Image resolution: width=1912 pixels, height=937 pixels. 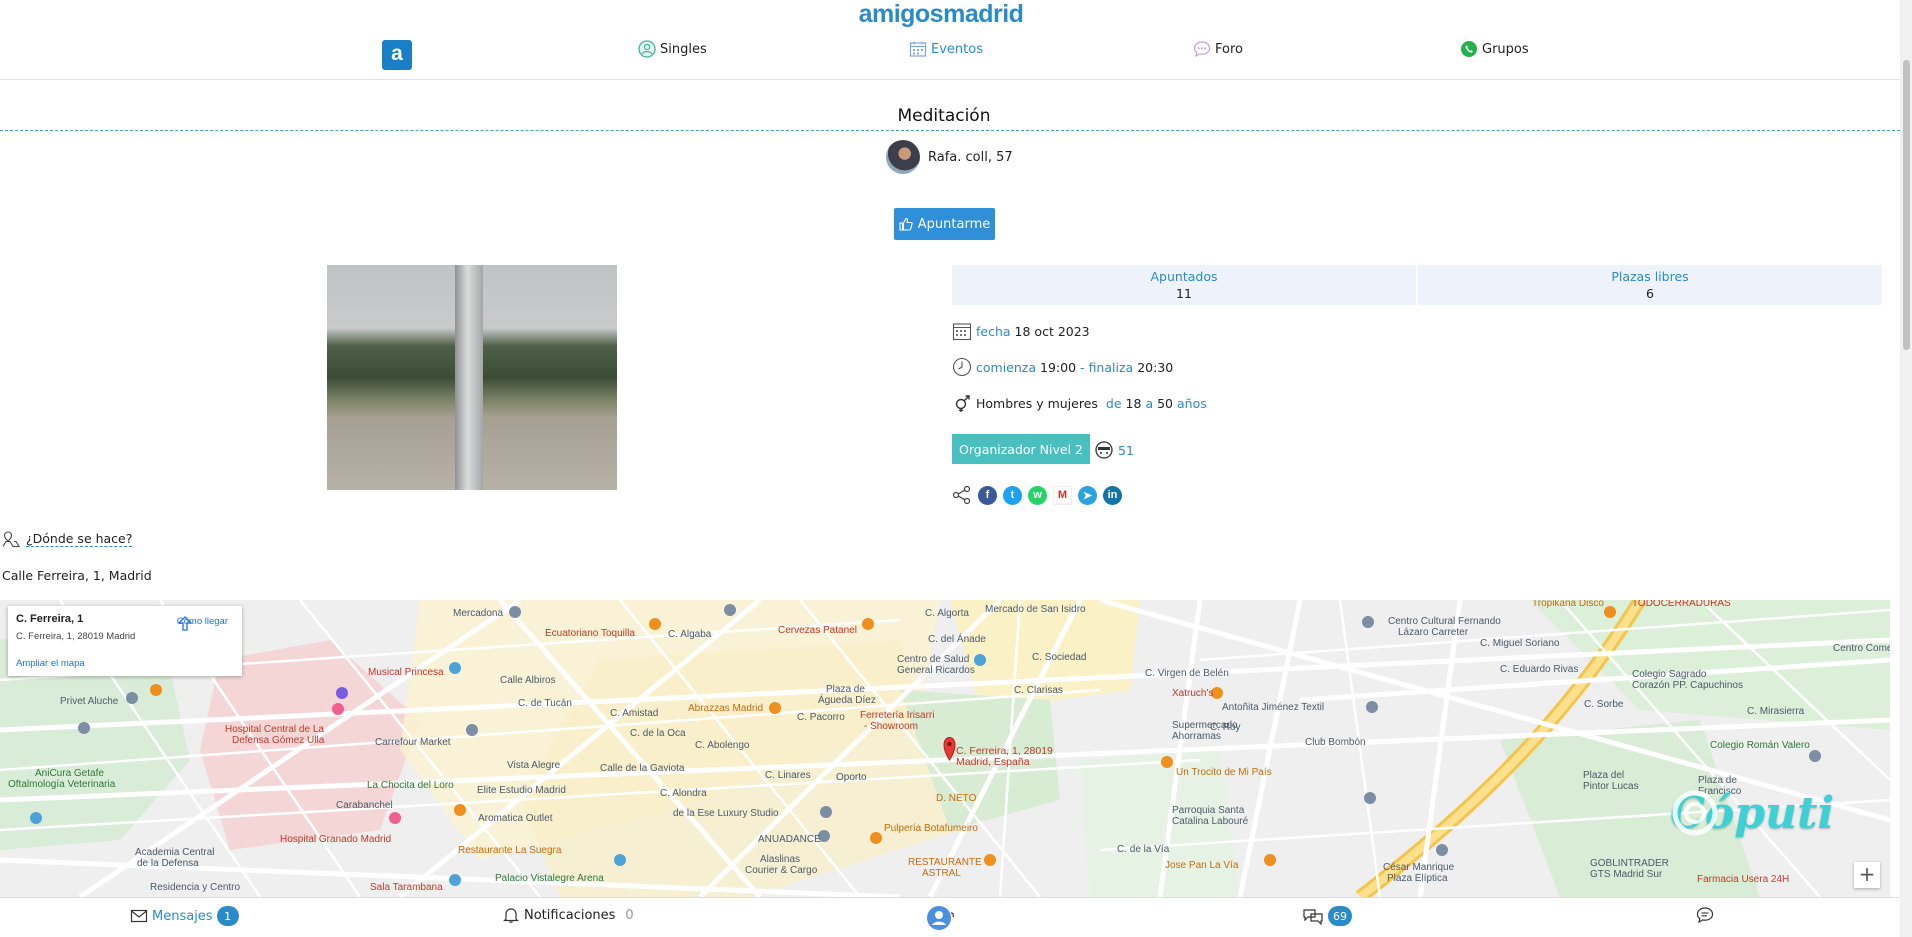 What do you see at coordinates (1611, 786) in the screenshot?
I see `map-label: Pintor Lucas` at bounding box center [1611, 786].